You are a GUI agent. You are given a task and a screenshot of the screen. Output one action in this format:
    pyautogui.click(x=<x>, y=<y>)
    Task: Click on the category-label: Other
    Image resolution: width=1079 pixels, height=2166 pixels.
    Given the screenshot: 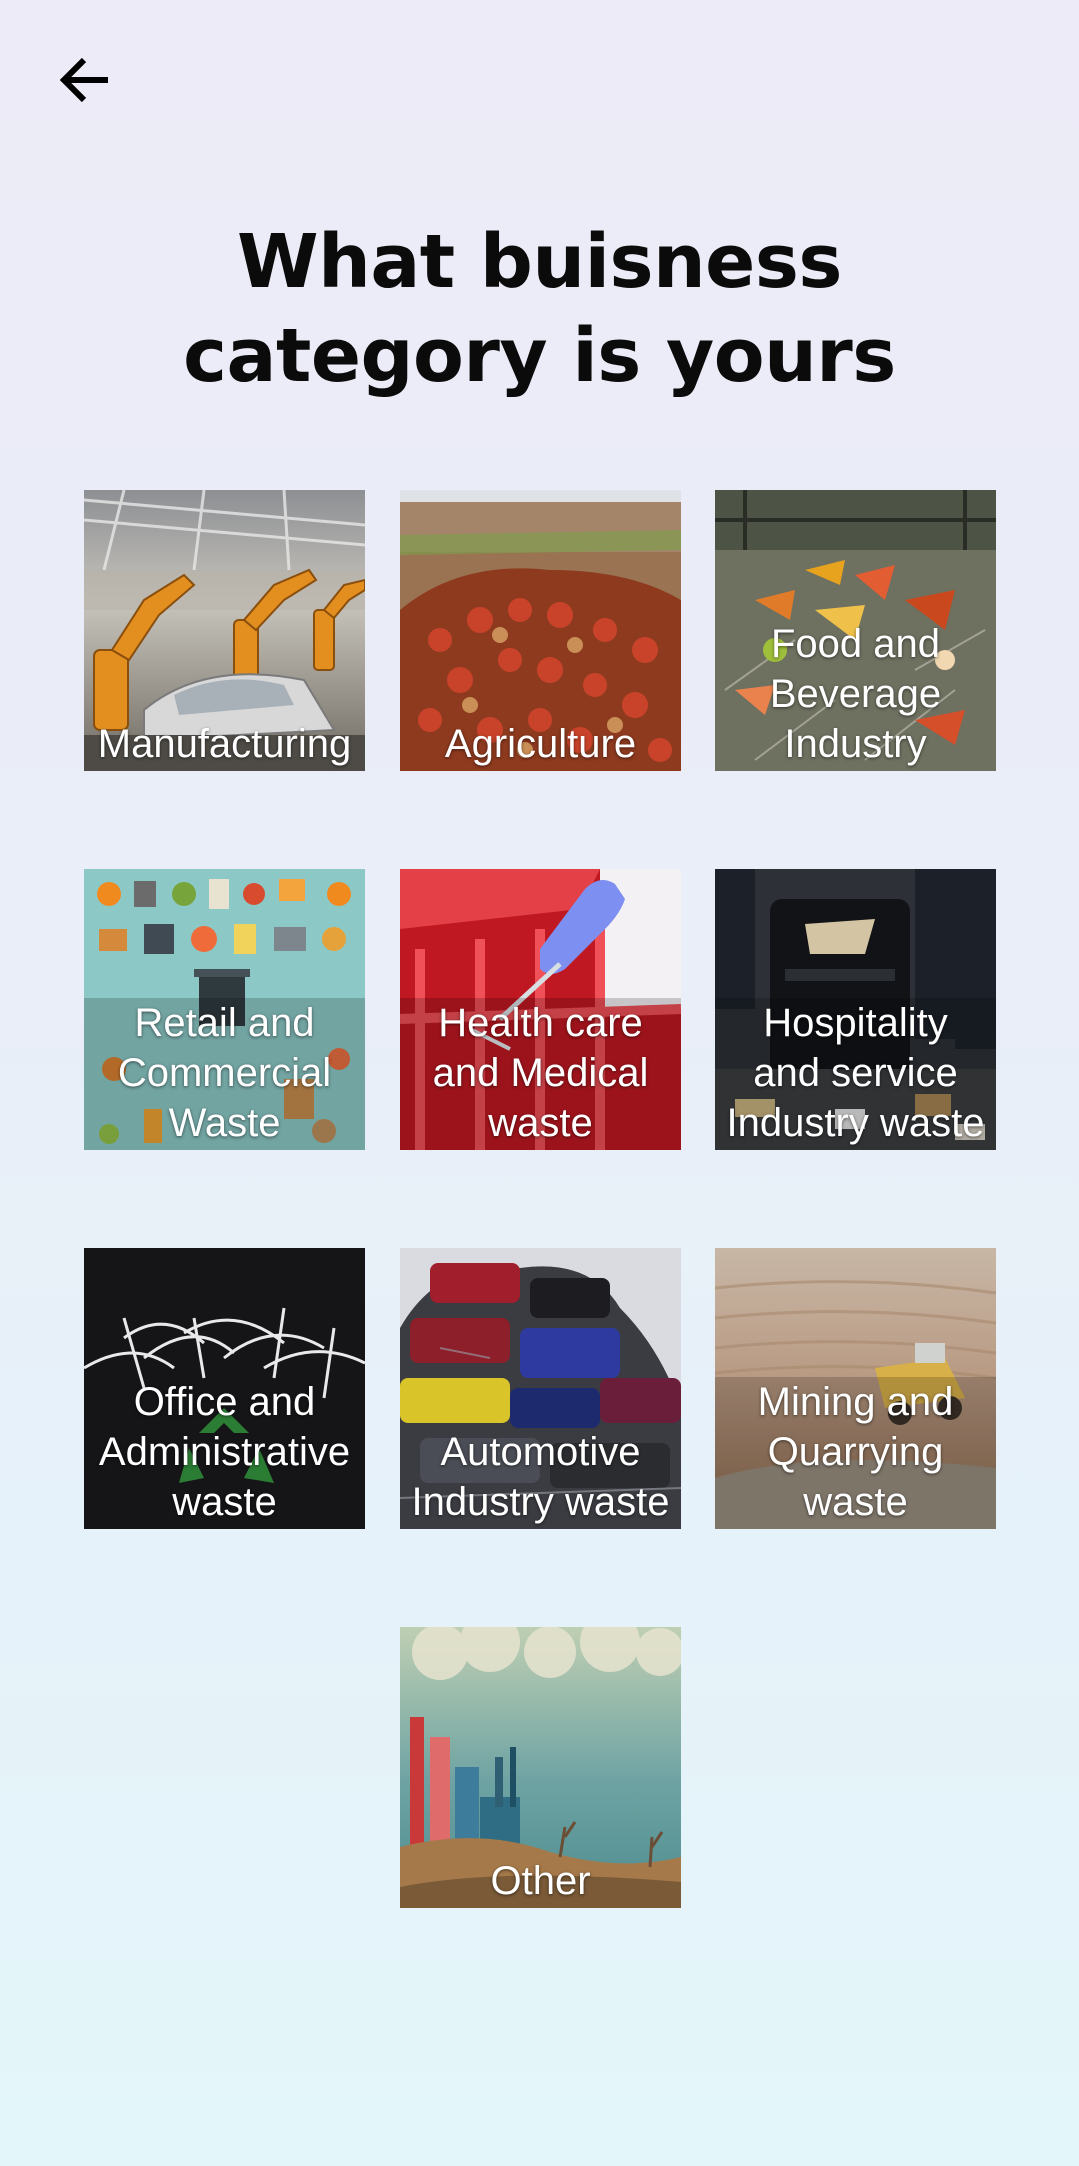 What is the action you would take?
    pyautogui.click(x=540, y=1881)
    